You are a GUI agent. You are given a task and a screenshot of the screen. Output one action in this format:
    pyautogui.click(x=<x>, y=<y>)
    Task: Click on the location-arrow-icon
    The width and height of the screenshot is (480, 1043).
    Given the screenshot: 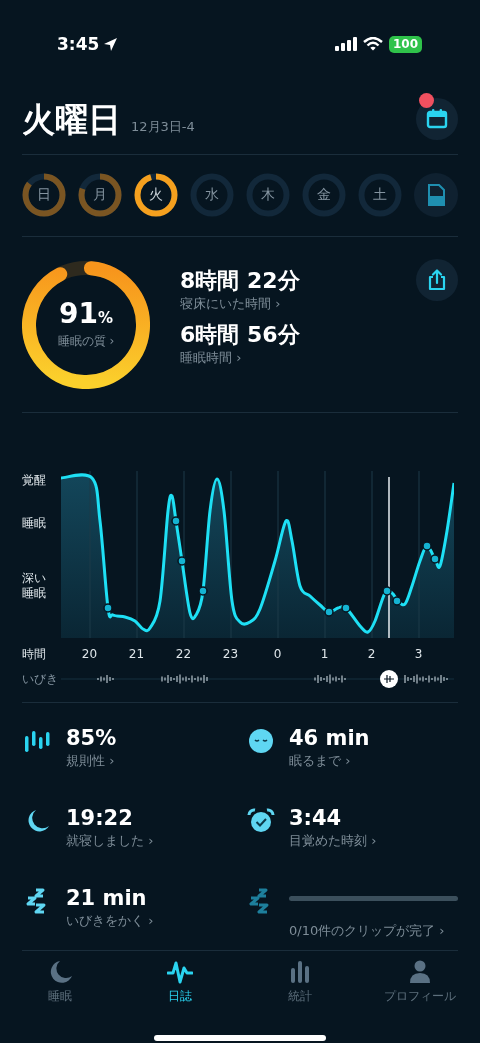 What is the action you would take?
    pyautogui.click(x=111, y=44)
    